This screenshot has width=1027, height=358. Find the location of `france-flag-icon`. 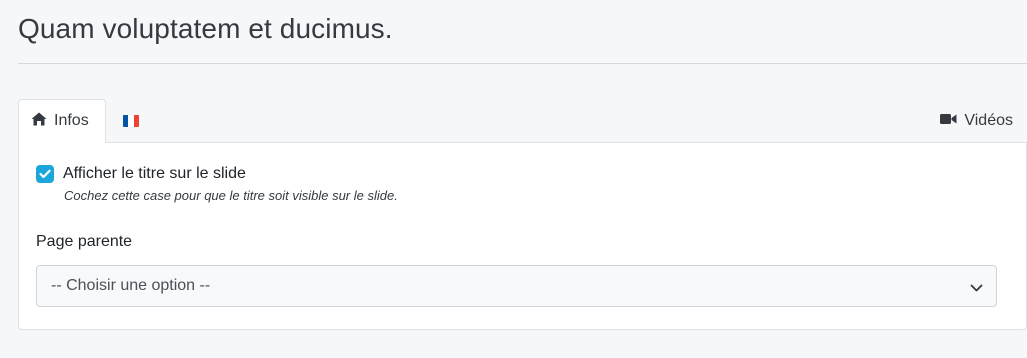

france-flag-icon is located at coordinates (131, 121).